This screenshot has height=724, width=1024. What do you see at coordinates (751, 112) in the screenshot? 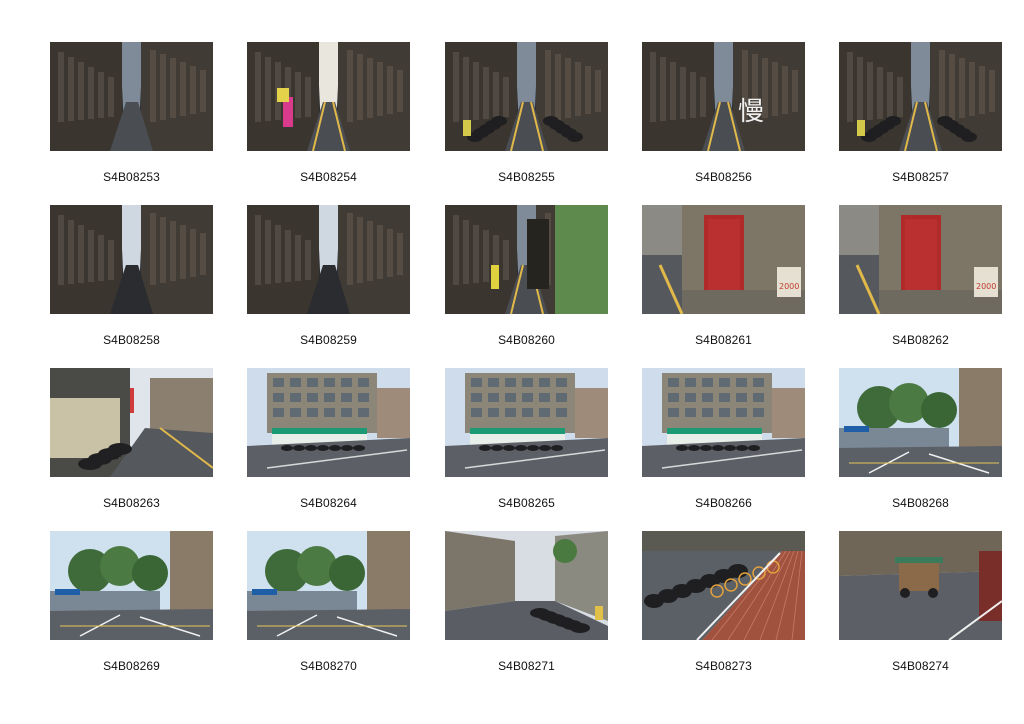
I see `svg-text: 慢` at bounding box center [751, 112].